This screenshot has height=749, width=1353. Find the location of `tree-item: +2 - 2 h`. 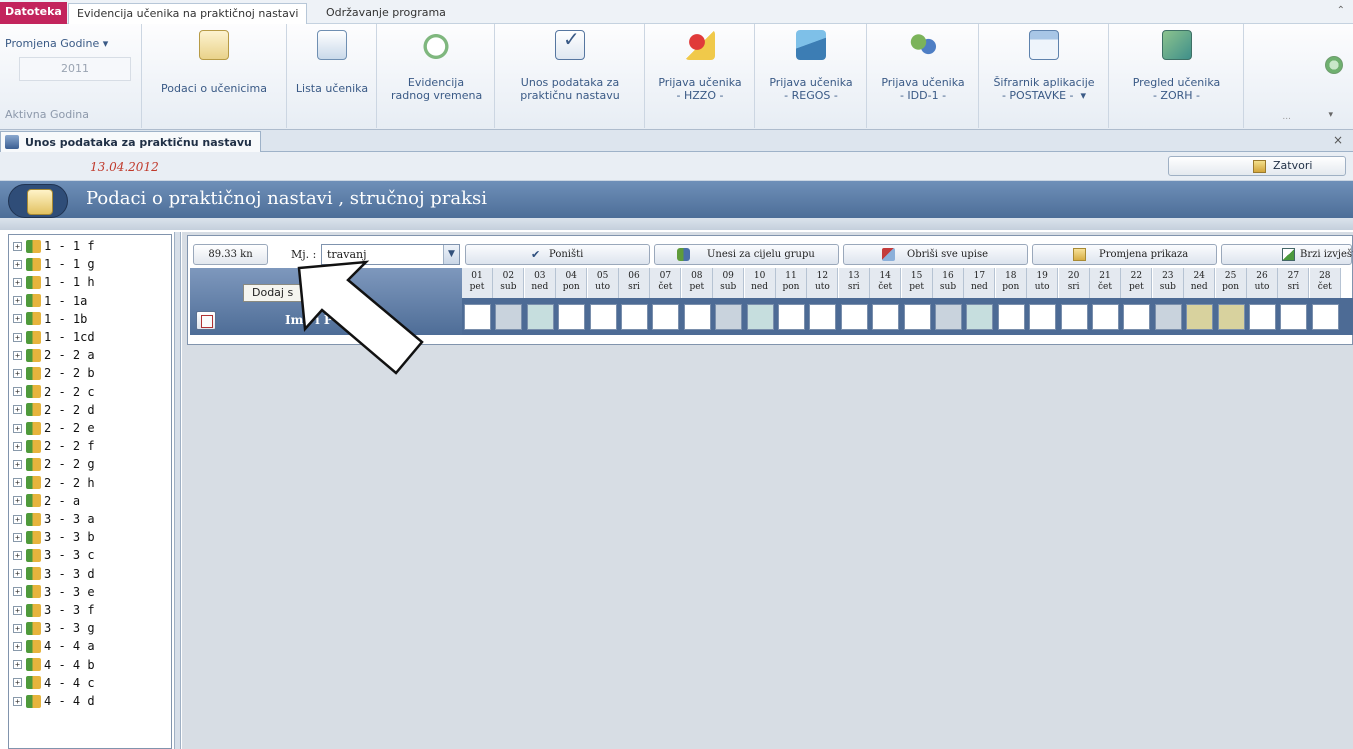

tree-item: +2 - 2 h is located at coordinates (54, 483).